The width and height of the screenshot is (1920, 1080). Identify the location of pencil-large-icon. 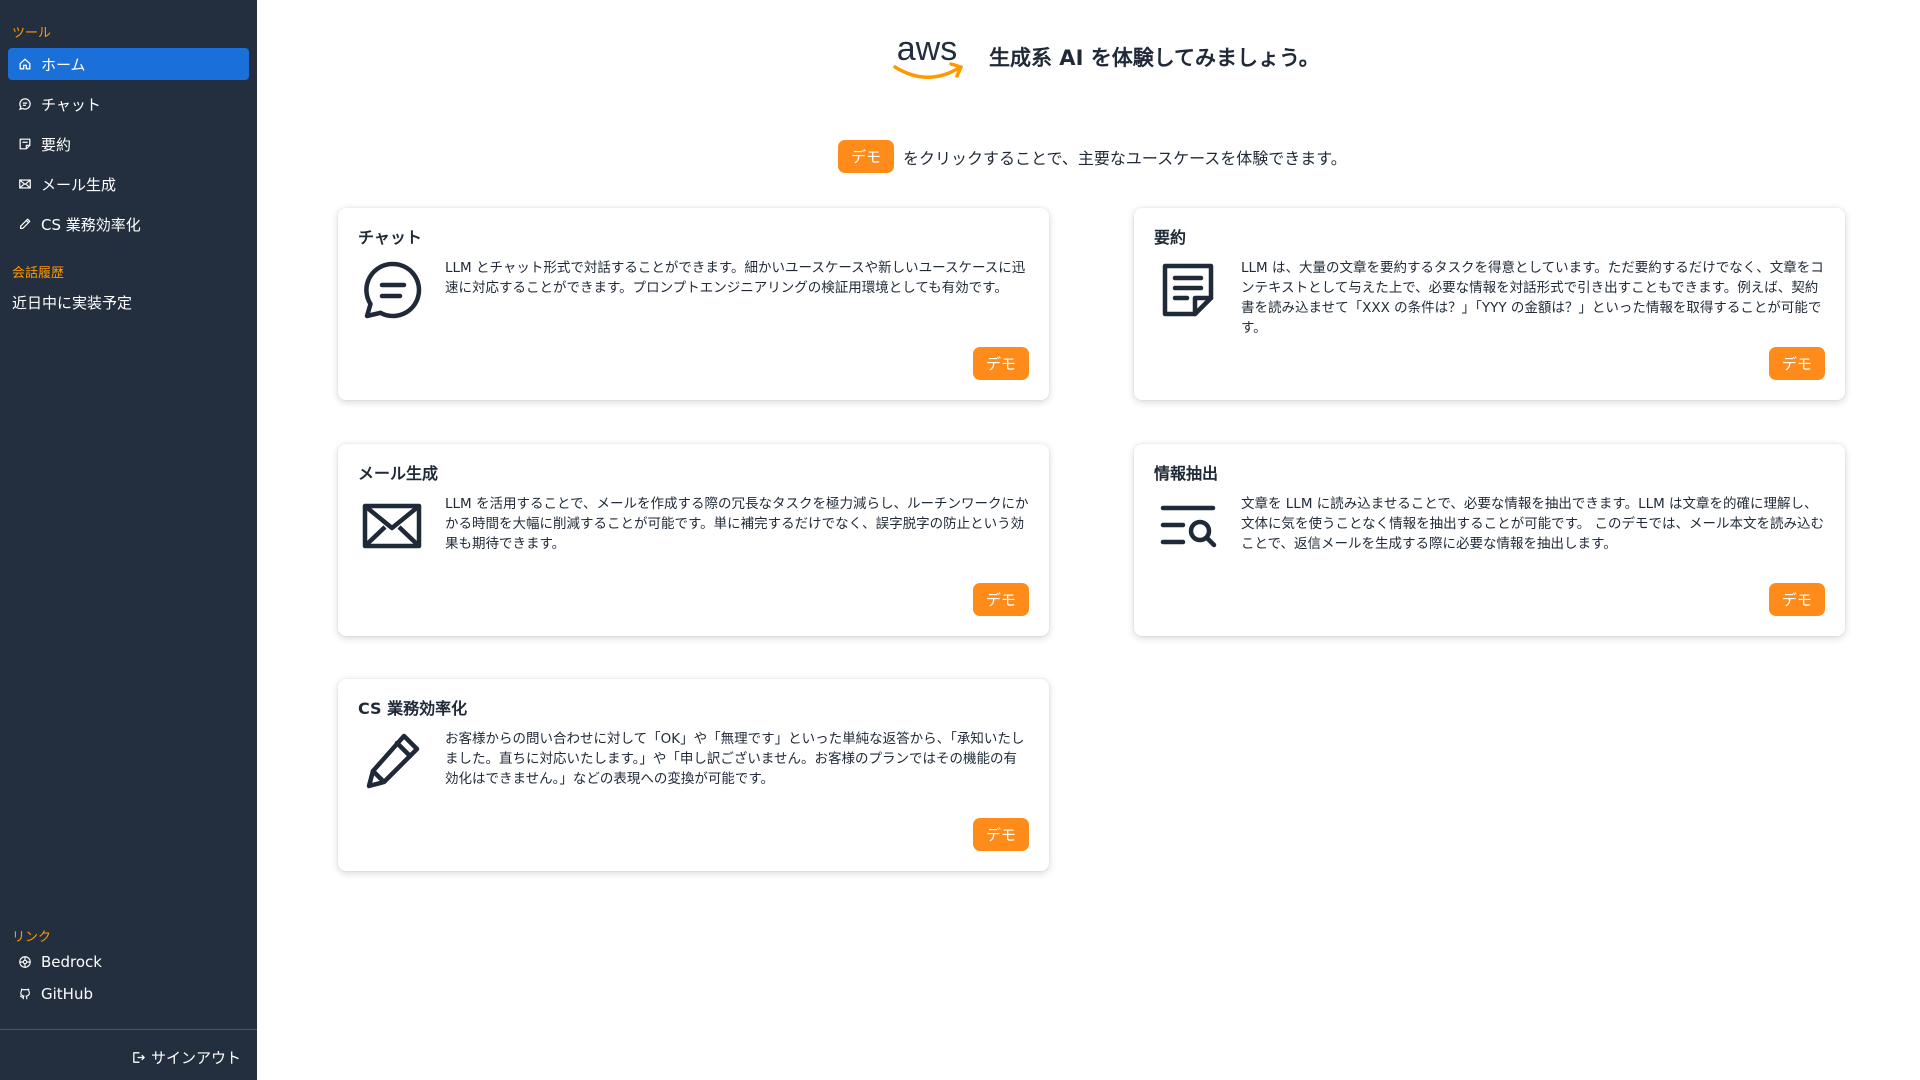
(392, 761).